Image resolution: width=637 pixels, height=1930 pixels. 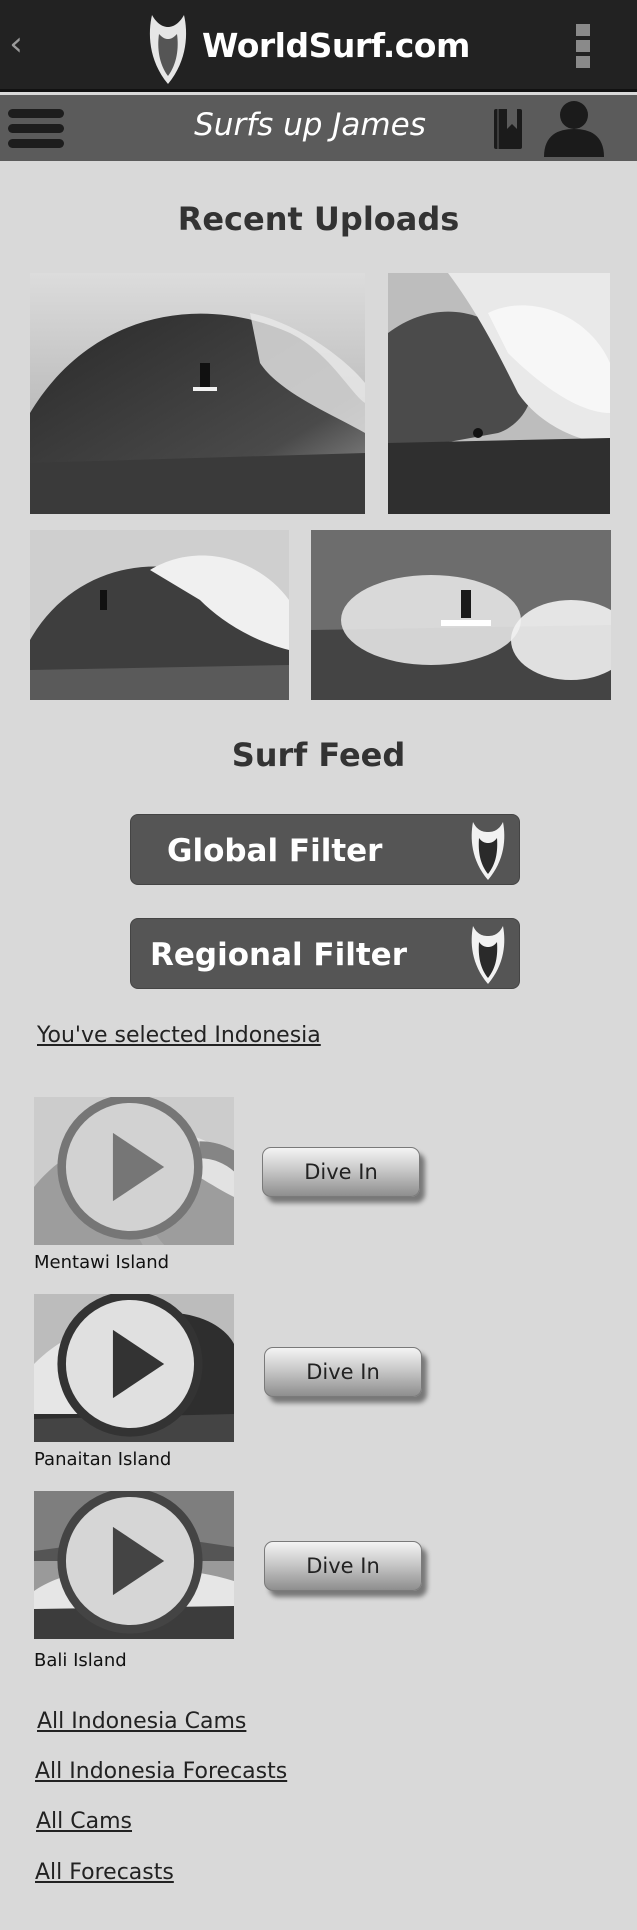 What do you see at coordinates (461, 615) in the screenshot?
I see `surfer-spray-photo` at bounding box center [461, 615].